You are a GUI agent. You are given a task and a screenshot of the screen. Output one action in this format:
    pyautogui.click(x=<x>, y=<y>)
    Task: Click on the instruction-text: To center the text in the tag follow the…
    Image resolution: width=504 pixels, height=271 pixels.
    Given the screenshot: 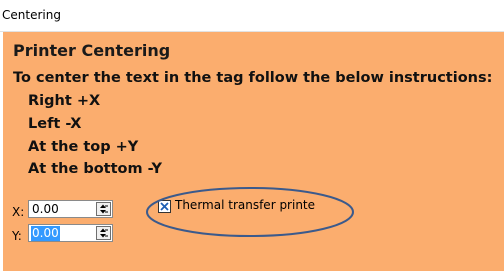 What is the action you would take?
    pyautogui.click(x=253, y=78)
    